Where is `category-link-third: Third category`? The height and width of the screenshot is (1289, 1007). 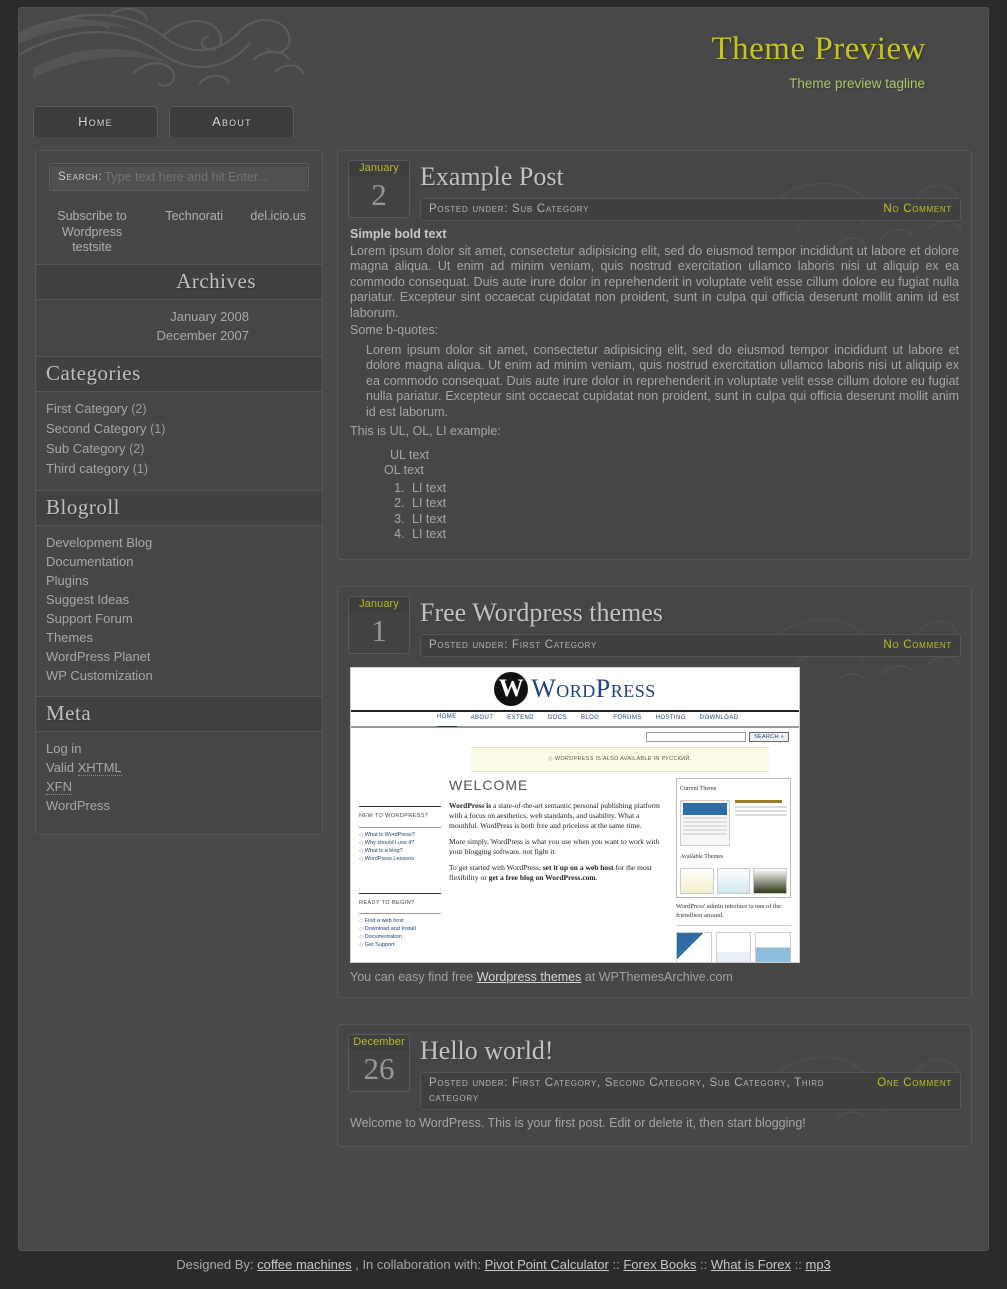 category-link-third: Third category is located at coordinates (87, 468).